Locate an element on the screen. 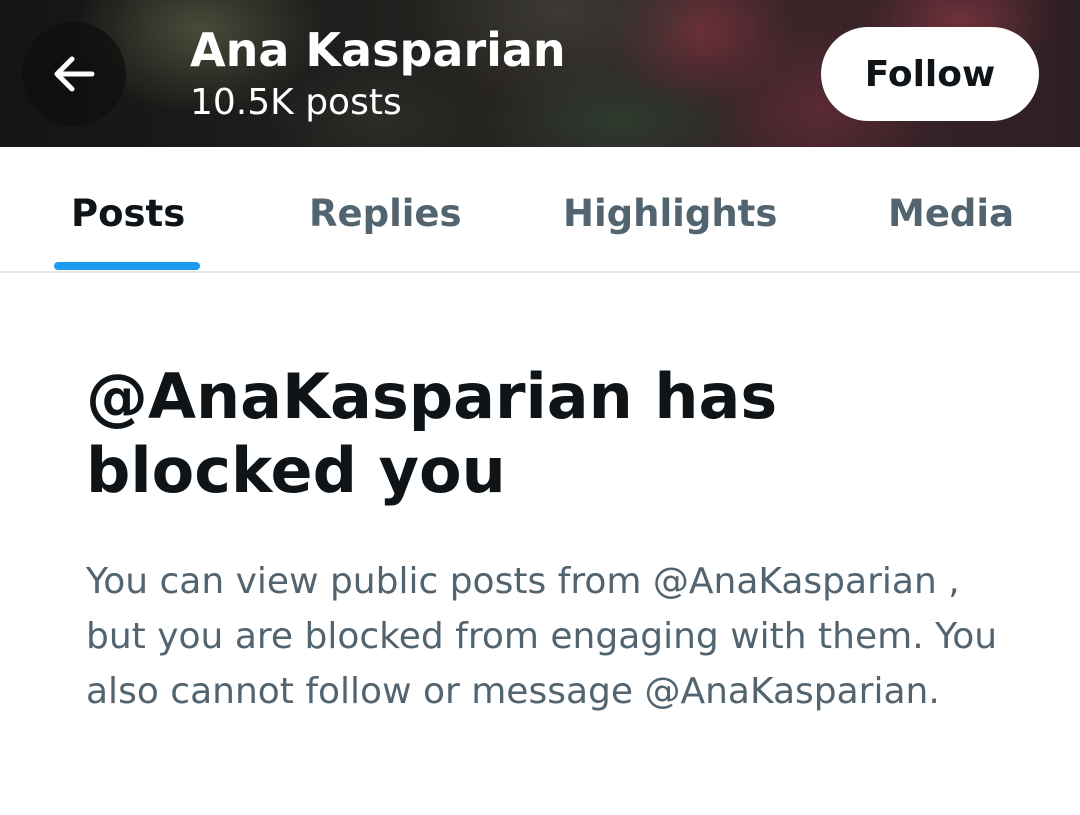  arrow-left-icon is located at coordinates (74, 74).